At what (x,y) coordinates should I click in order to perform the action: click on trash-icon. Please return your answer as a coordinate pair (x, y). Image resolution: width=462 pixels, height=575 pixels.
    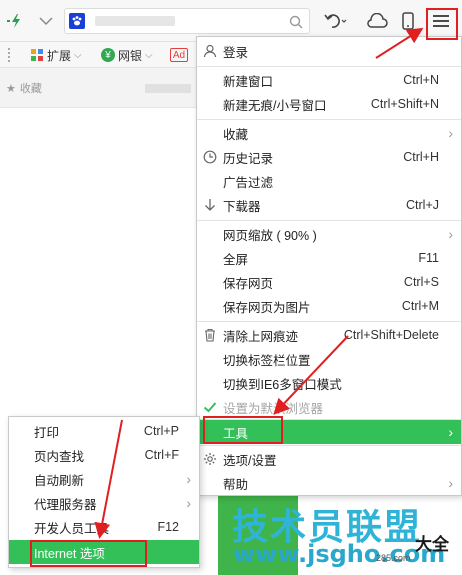
    Looking at the image, I should click on (210, 335).